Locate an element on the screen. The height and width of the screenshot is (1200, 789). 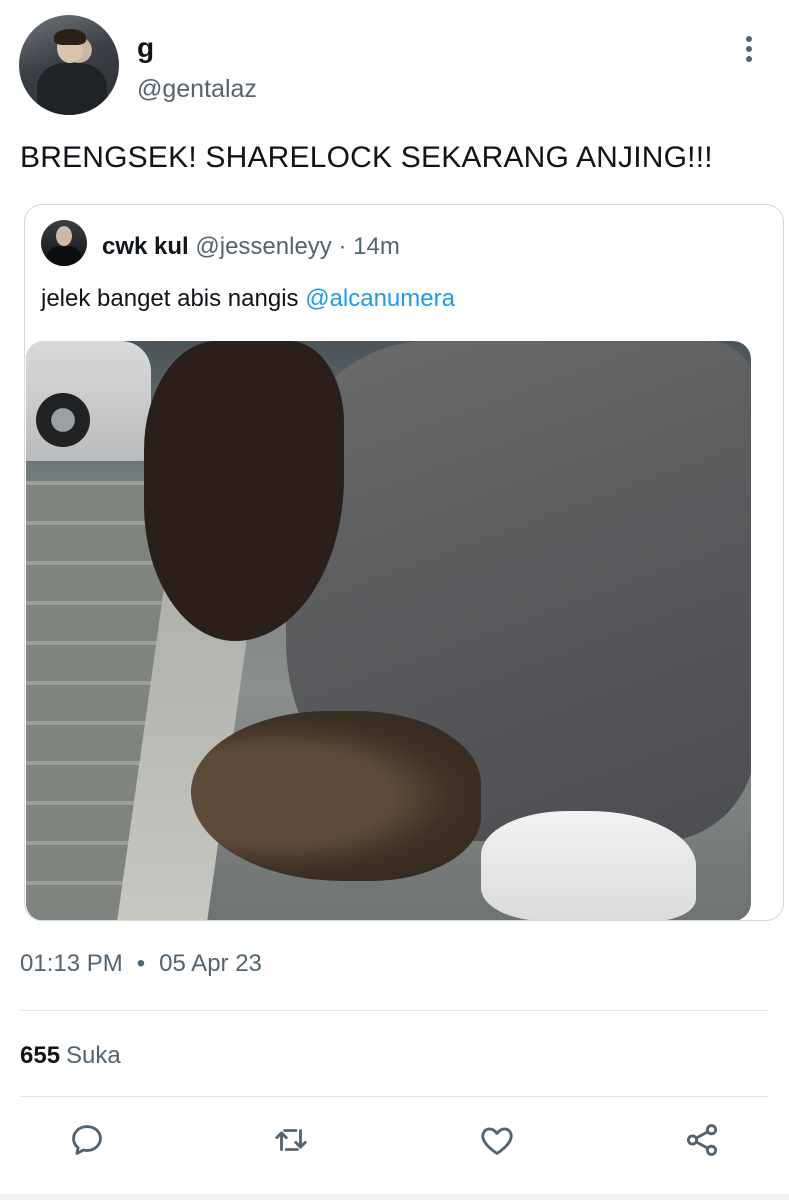
quote-text: jelek banget abis nangis @alcanumera is located at coordinates (248, 299).